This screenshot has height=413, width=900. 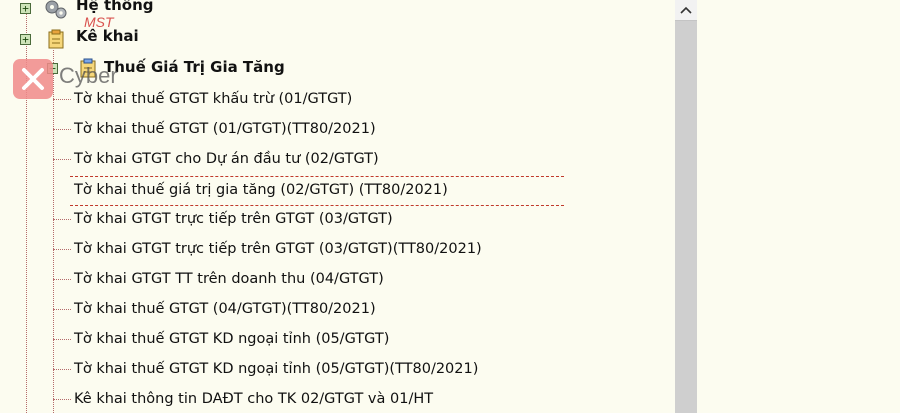 What do you see at coordinates (225, 309) in the screenshot?
I see `tree-item-04-gtgt-tt80: Tờ khai thuế GTGT (04/GTGT)(TT80/2021)` at bounding box center [225, 309].